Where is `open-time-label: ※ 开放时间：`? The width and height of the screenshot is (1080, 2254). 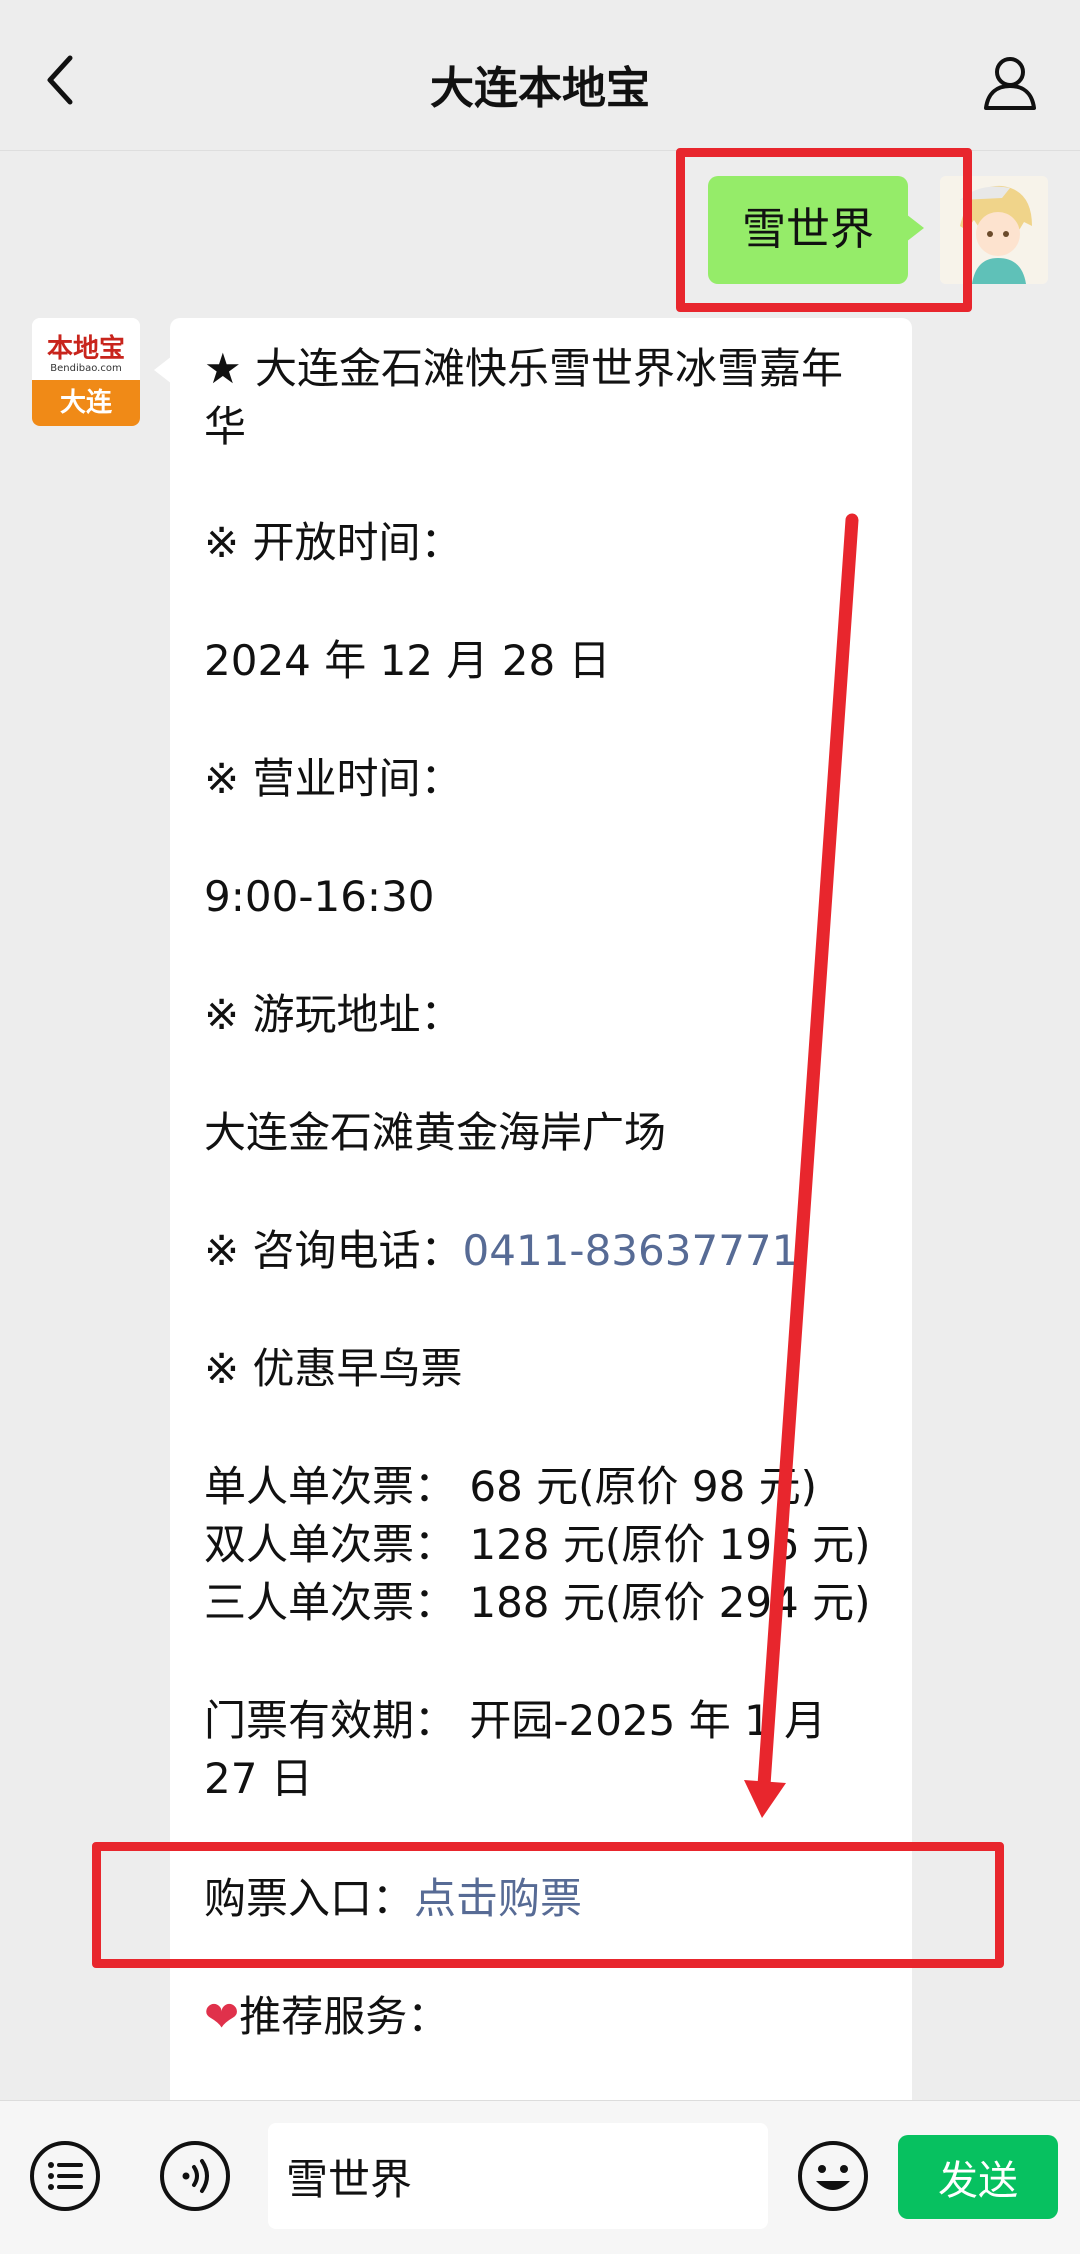 open-time-label: ※ 开放时间： is located at coordinates (333, 542).